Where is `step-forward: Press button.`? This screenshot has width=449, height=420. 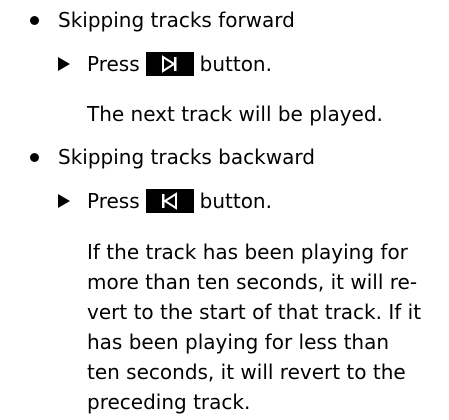 step-forward: Press button. is located at coordinates (179, 64).